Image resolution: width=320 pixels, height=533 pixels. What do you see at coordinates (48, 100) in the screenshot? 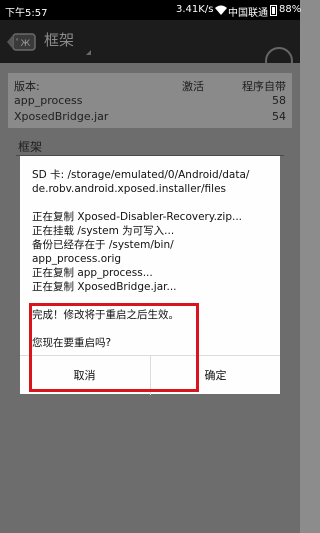
I see `row-name: app_process` at bounding box center [48, 100].